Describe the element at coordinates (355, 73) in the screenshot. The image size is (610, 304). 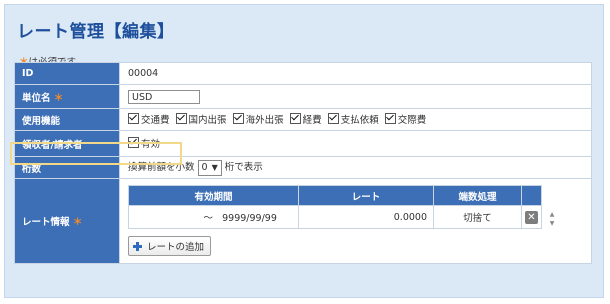
I see `id-value: 00004` at that location.